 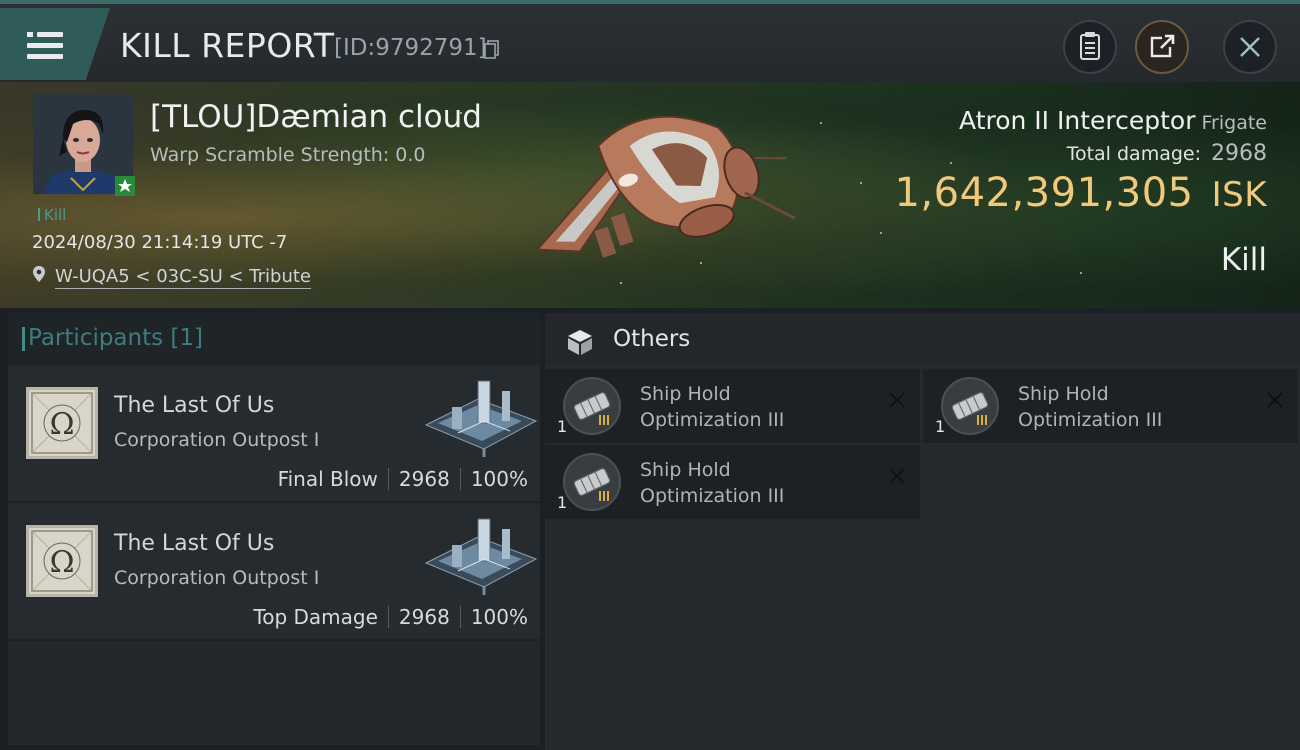 I want to click on isk-value: 1,642,391,305 ISK, so click(x=1080, y=193).